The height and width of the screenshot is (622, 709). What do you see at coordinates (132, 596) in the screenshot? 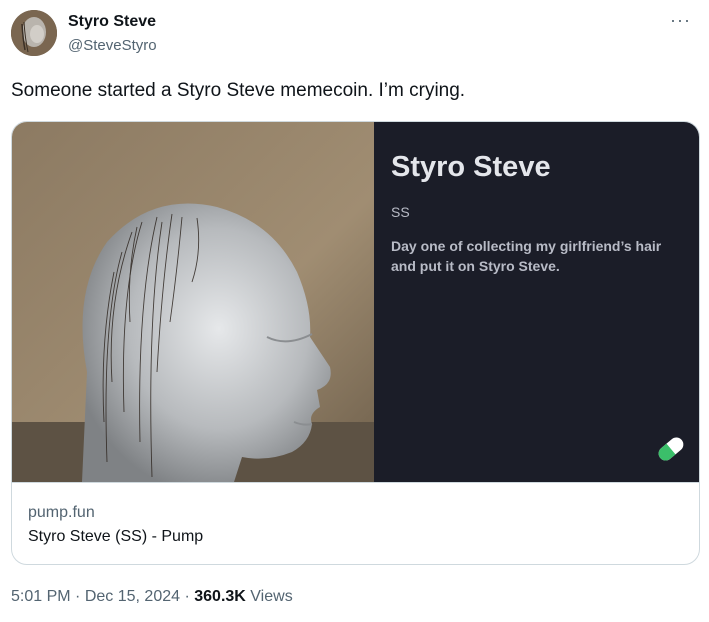
I see `tweet-date: Dec 15, 2024` at bounding box center [132, 596].